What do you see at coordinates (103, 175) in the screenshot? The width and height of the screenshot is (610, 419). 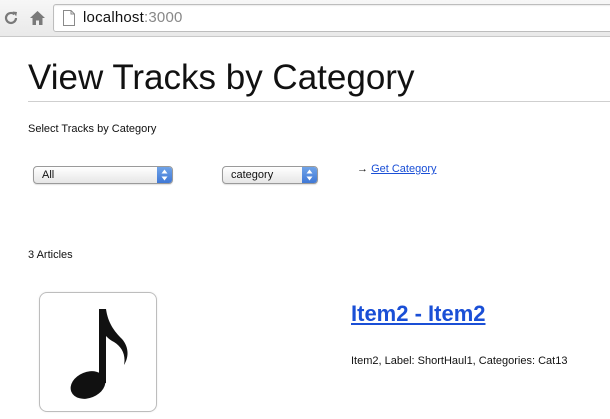 I see `all-select: All` at bounding box center [103, 175].